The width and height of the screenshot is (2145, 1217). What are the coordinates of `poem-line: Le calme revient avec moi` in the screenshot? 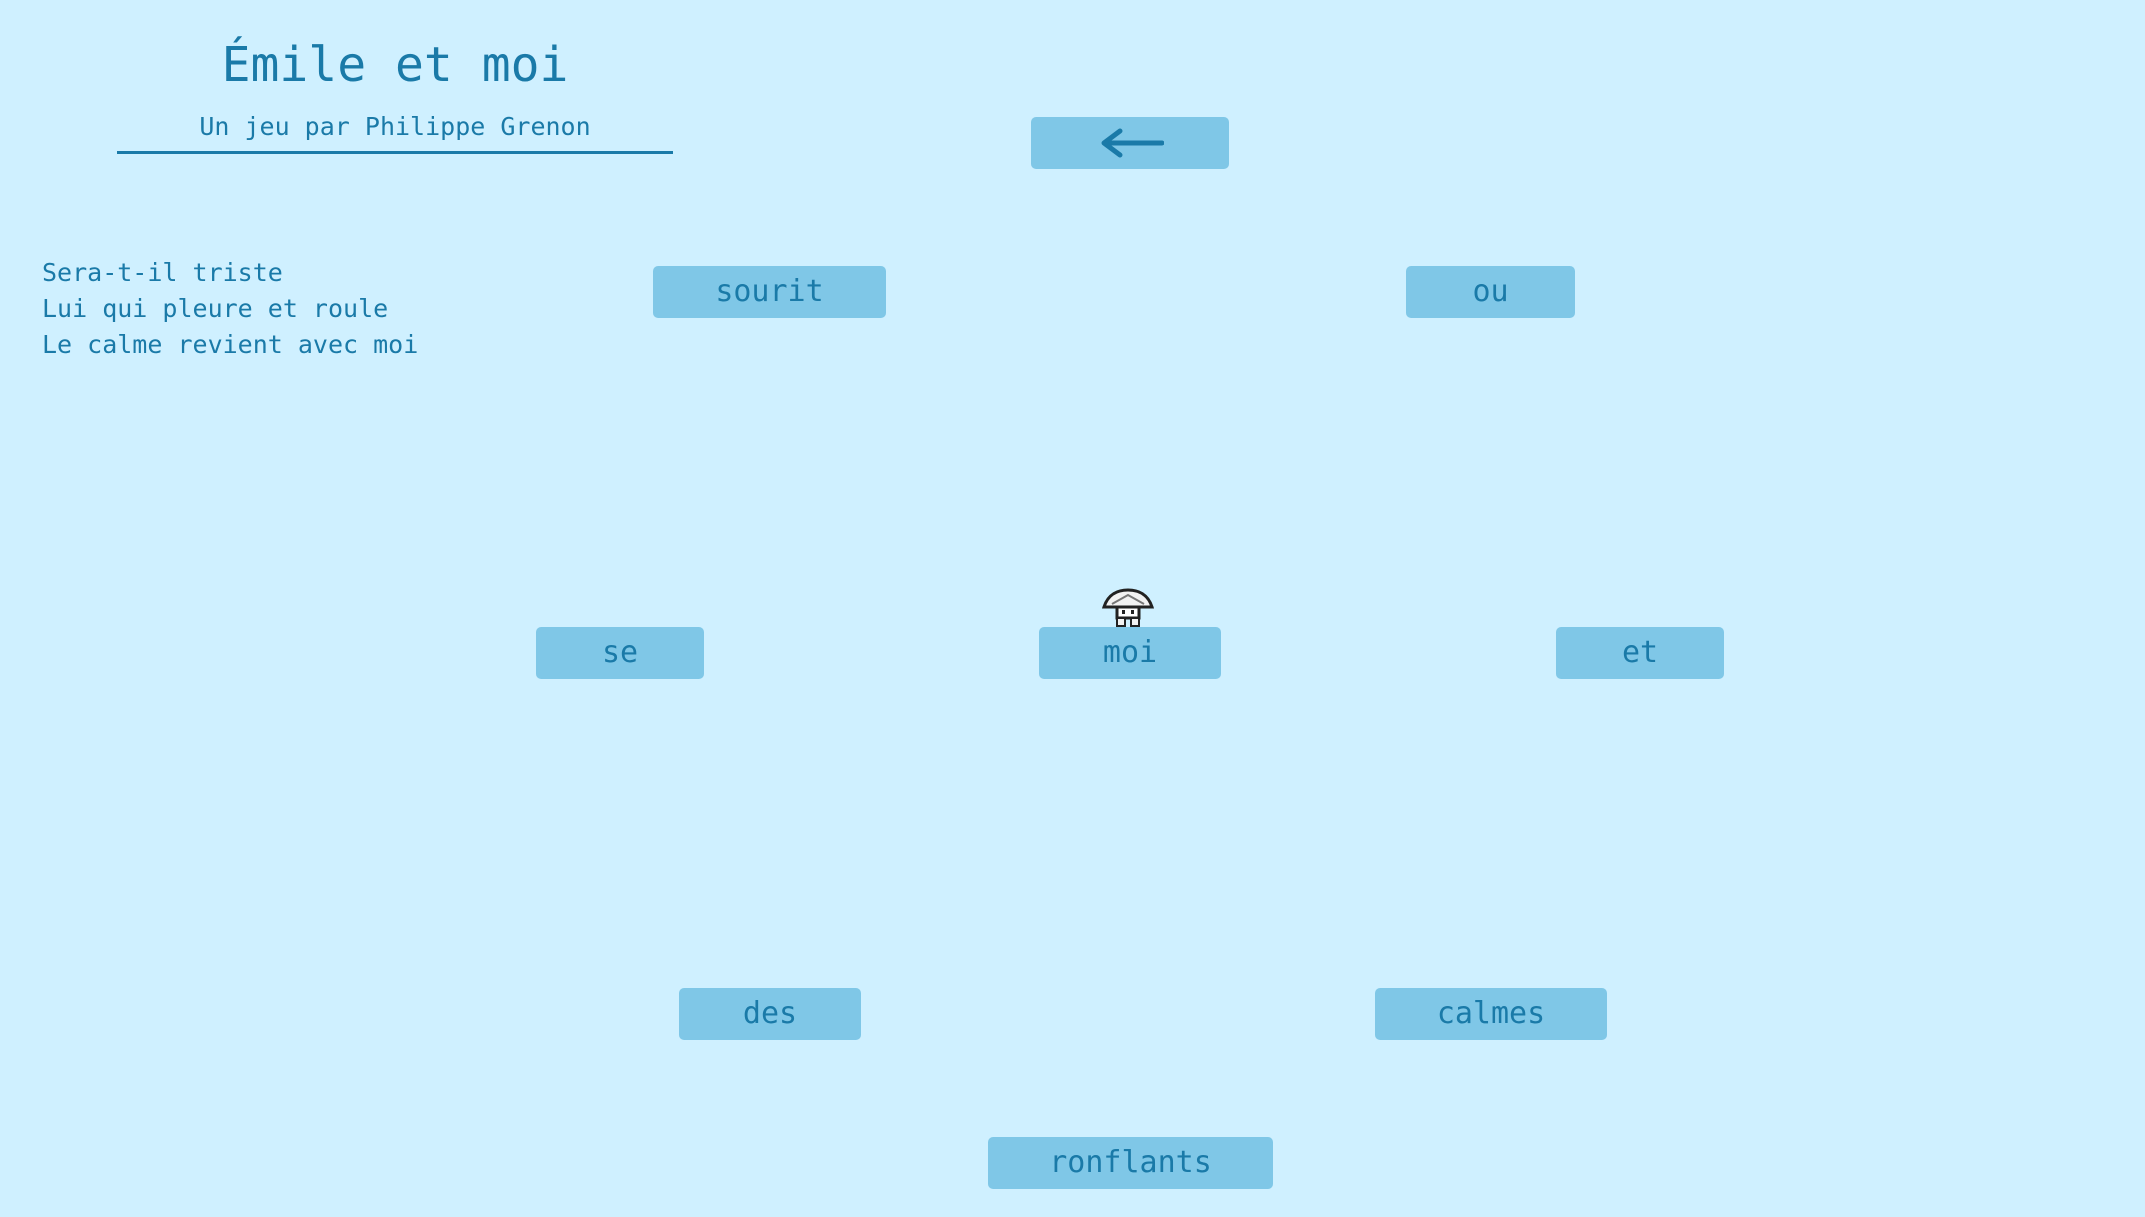 It's located at (230, 344).